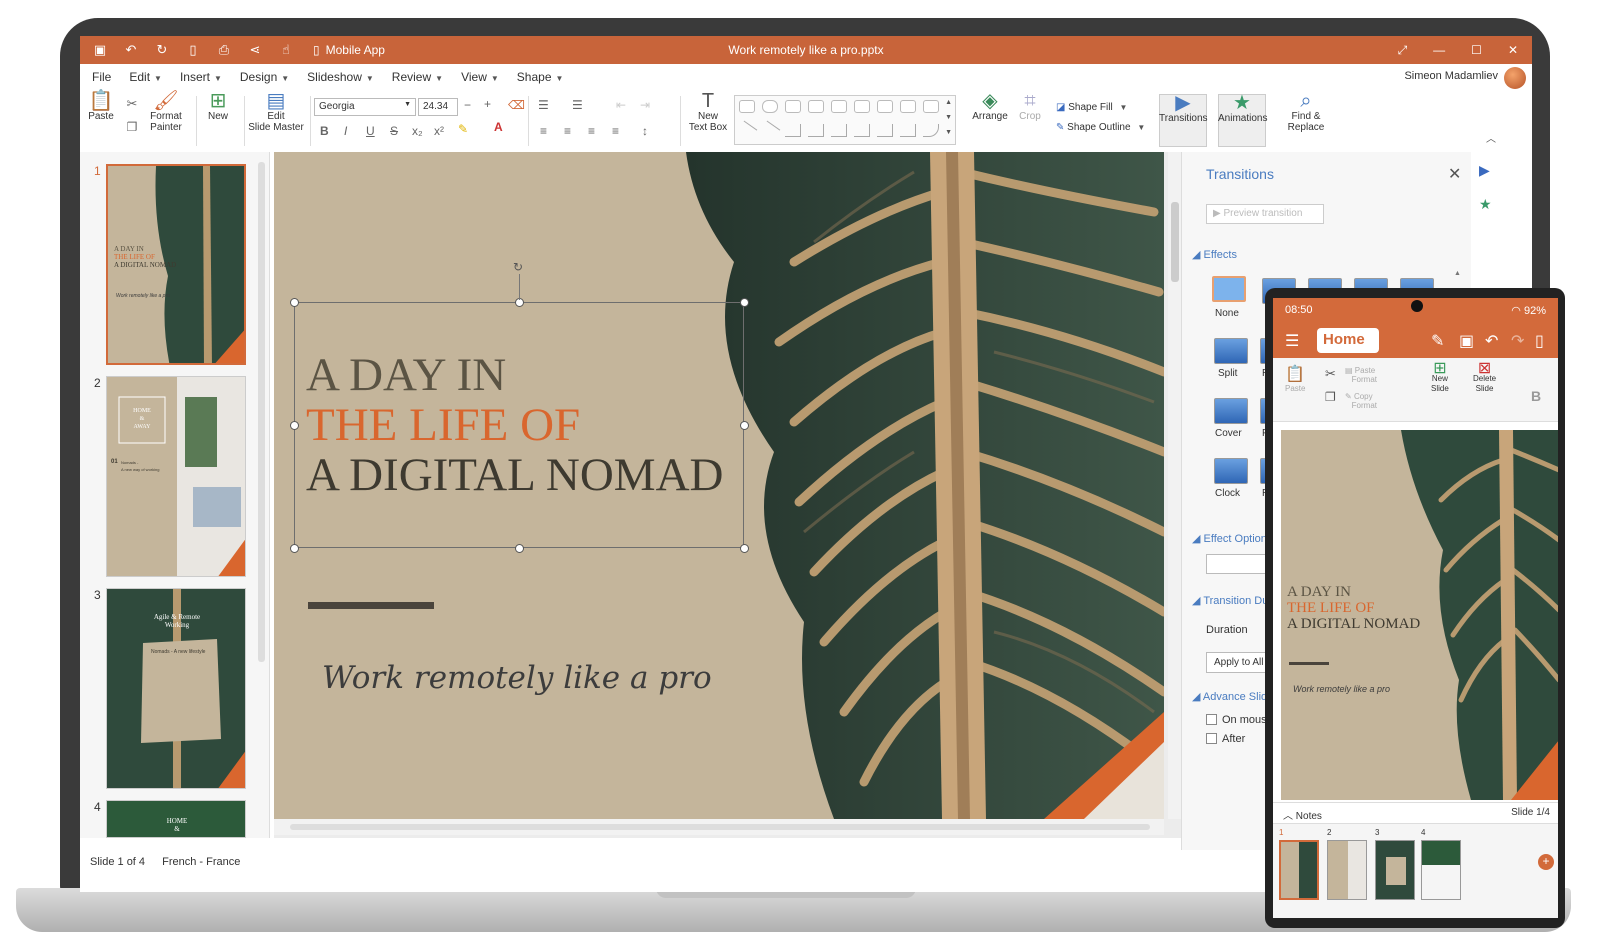 This screenshot has width=1600, height=942. Describe the element at coordinates (176, 819) in the screenshot. I see `slide-thumbnail-4: HOME &` at that location.